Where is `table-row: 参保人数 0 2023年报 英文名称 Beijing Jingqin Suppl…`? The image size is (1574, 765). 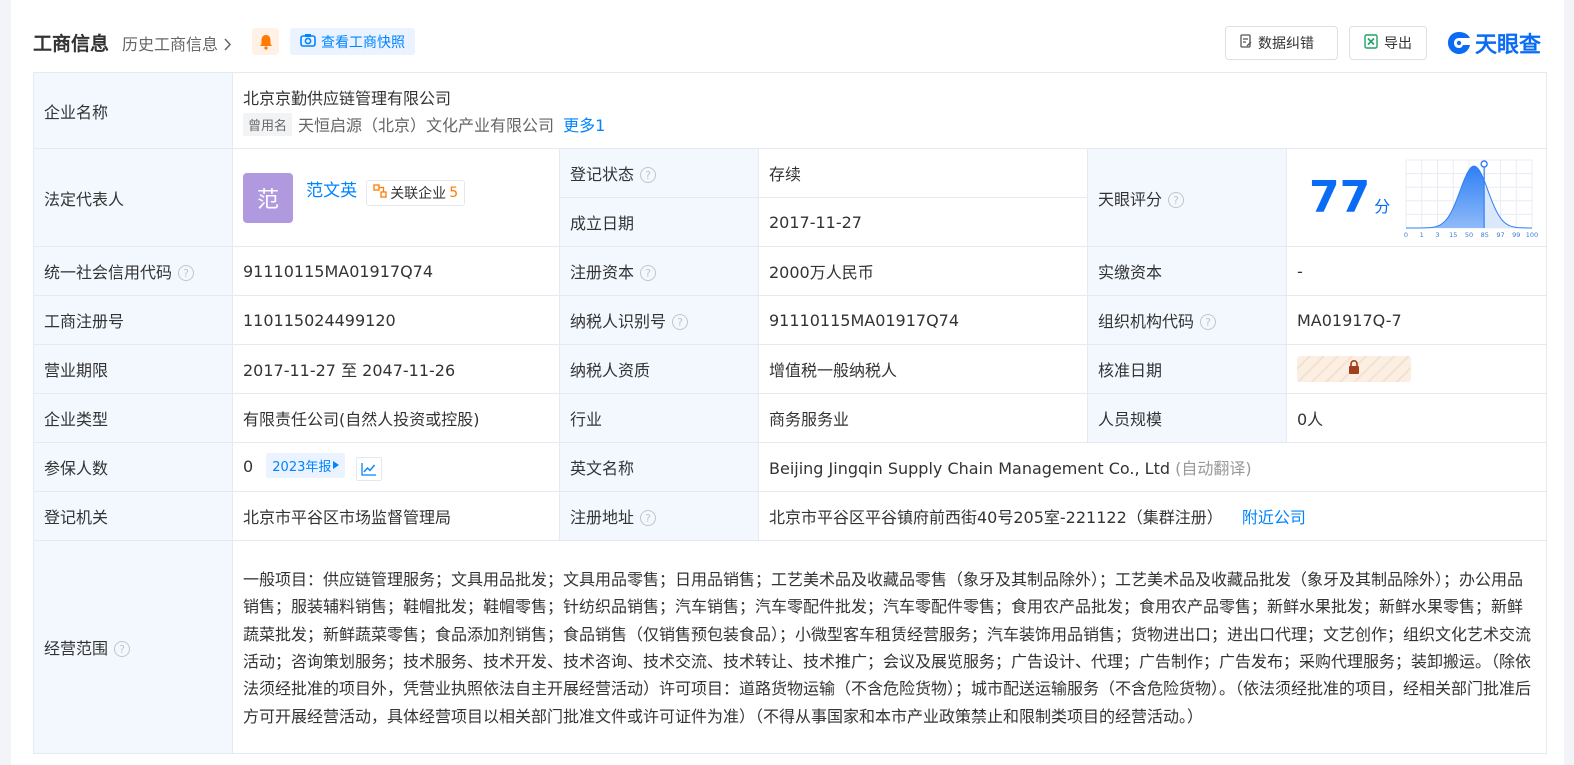
table-row: 参保人数 0 2023年报 英文名称 Beijing Jingqin Suppl… is located at coordinates (790, 467).